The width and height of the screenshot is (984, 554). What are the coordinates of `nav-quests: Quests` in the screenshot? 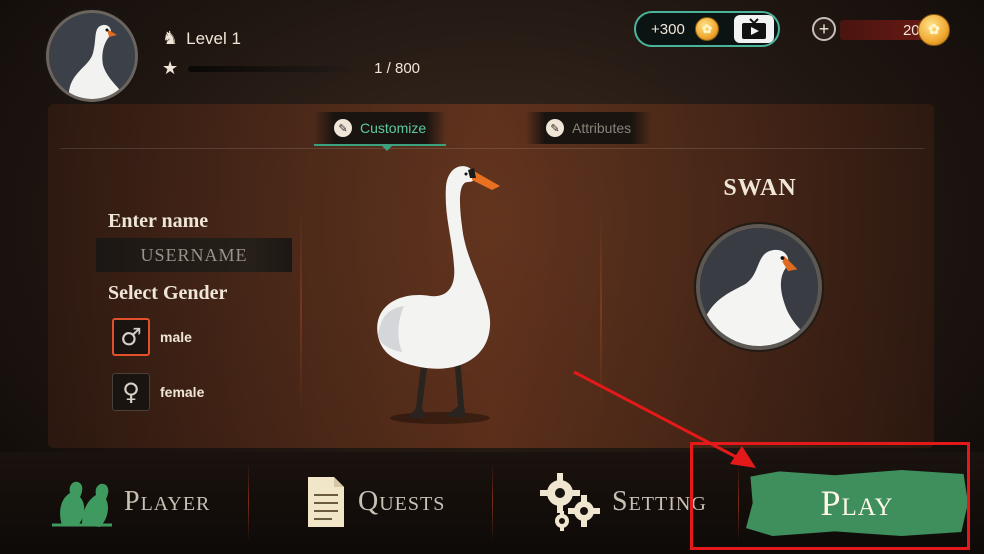 It's located at (375, 502).